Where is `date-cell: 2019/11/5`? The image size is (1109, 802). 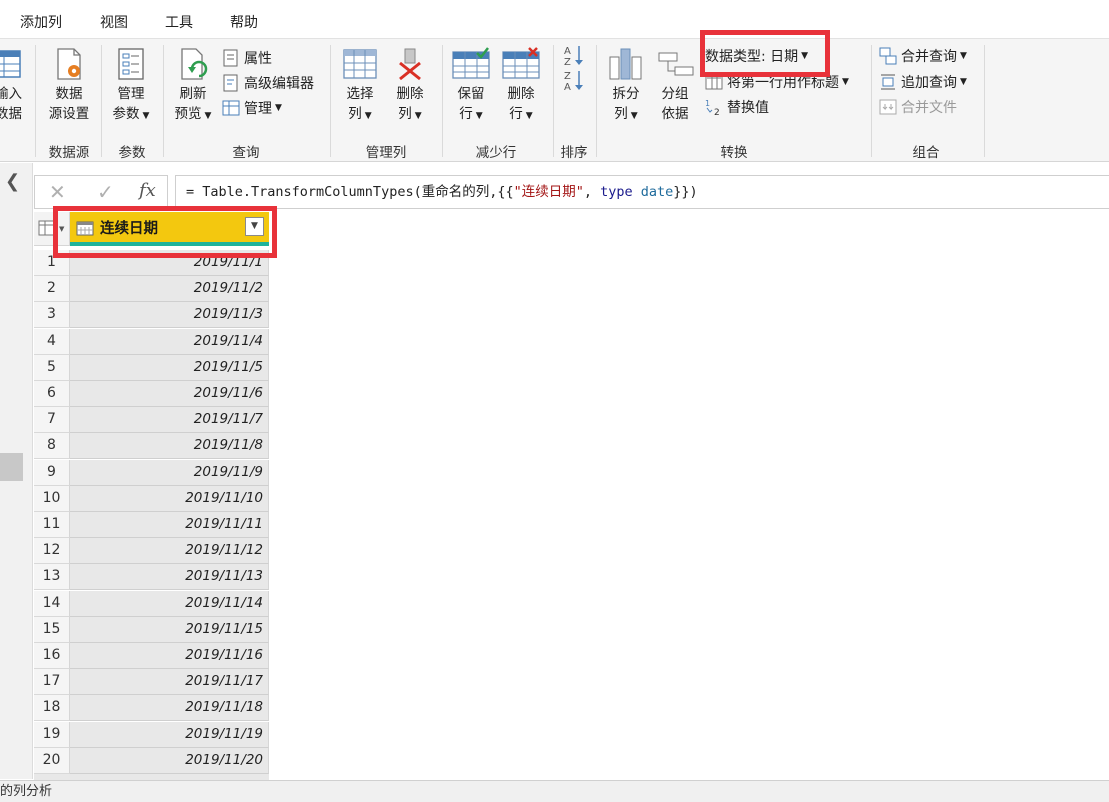 date-cell: 2019/11/5 is located at coordinates (169, 367).